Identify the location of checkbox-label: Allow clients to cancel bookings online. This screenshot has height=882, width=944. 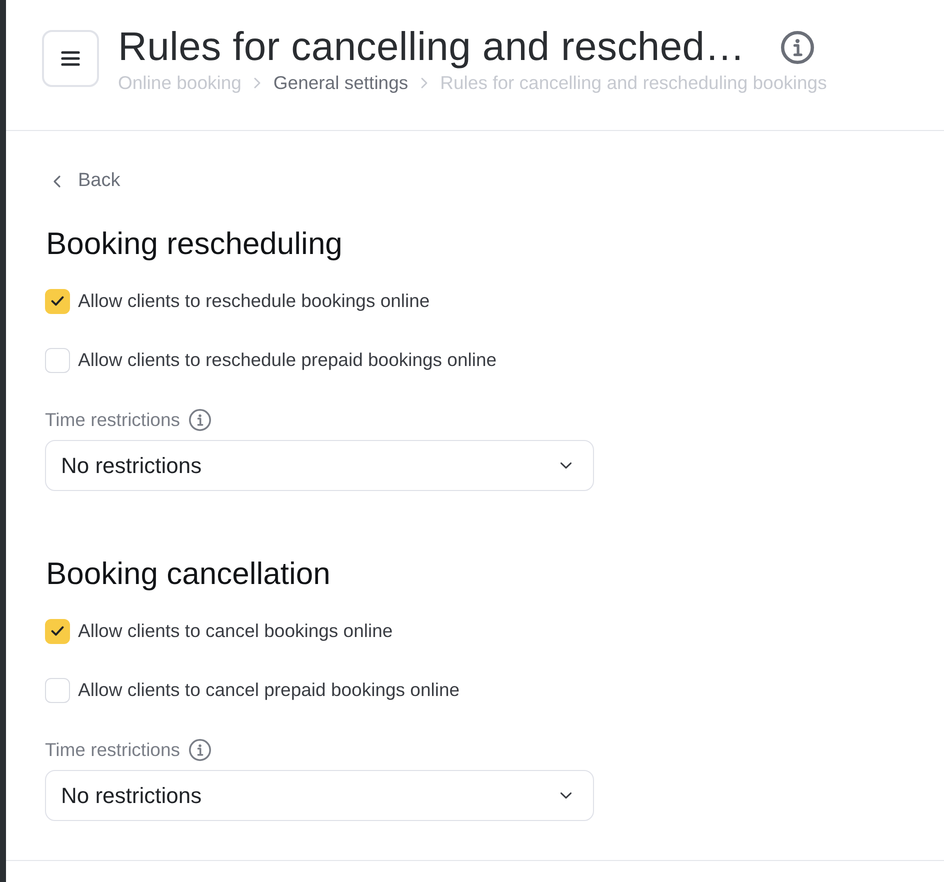
(235, 631).